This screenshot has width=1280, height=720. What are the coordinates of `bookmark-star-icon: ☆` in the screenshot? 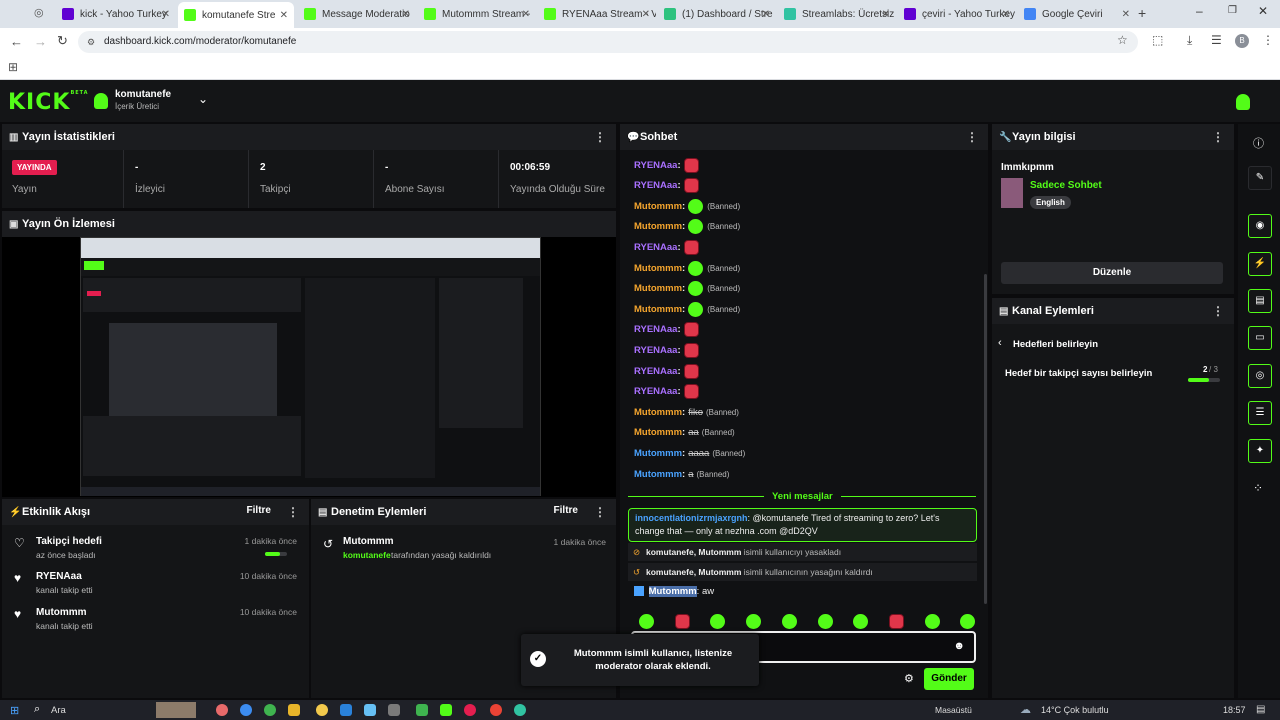 It's located at (1122, 40).